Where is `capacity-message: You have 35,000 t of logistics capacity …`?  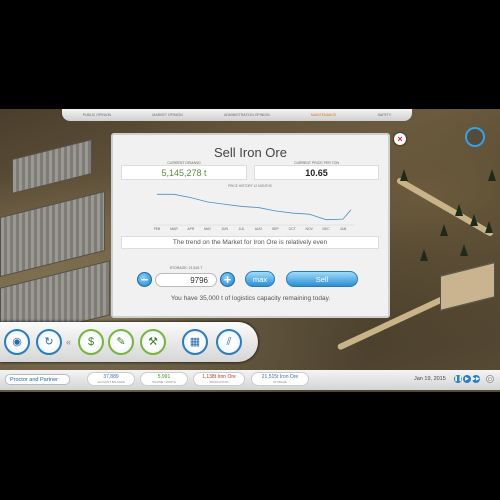 capacity-message: You have 35,000 t of logistics capacity … is located at coordinates (250, 298).